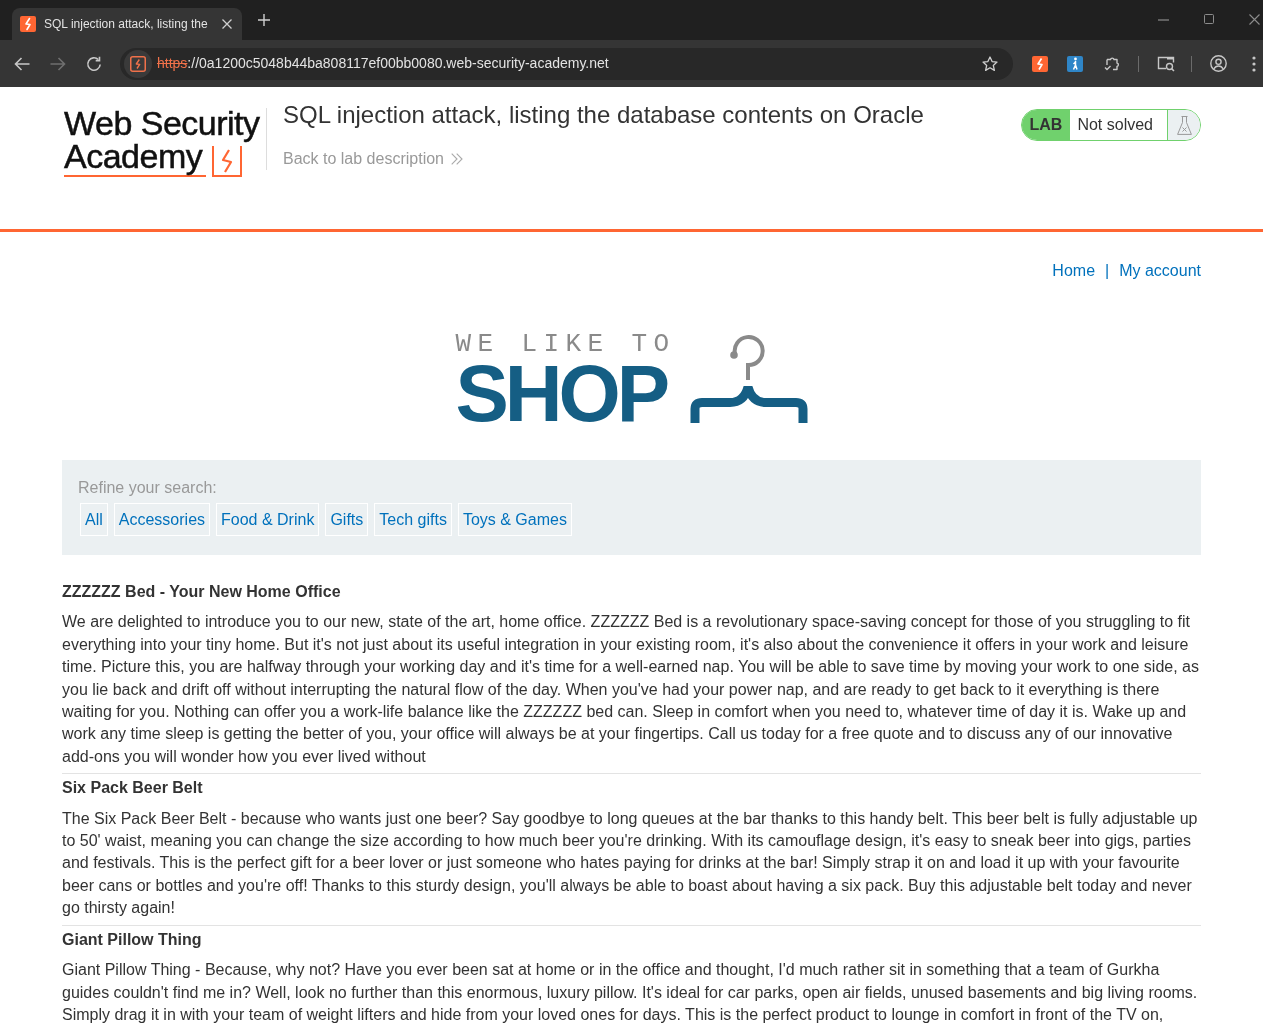 The image size is (1263, 1030). I want to click on star-icon, so click(990, 63).